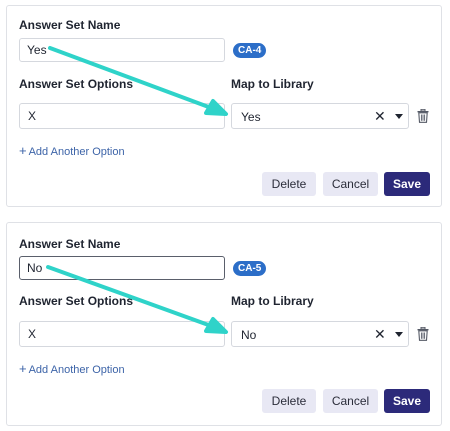 The height and width of the screenshot is (431, 450). What do you see at coordinates (320, 116) in the screenshot?
I see `library-select: Yes ✕` at bounding box center [320, 116].